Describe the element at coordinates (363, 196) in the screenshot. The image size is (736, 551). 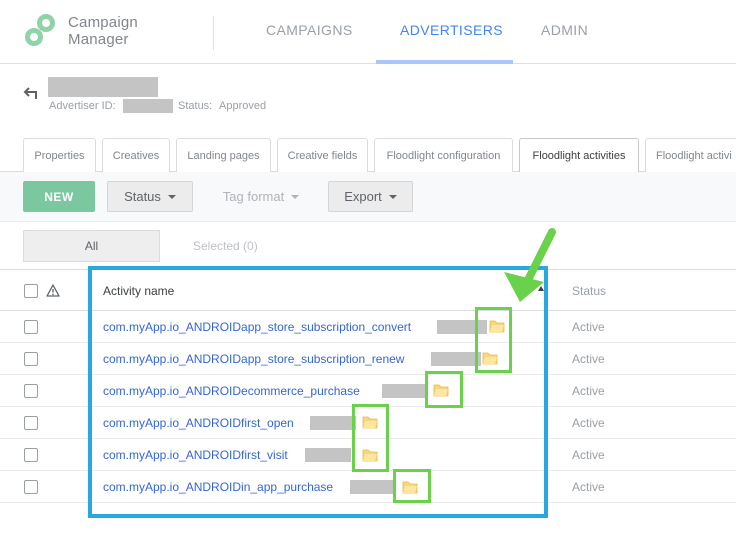
I see `export-label: Export` at that location.